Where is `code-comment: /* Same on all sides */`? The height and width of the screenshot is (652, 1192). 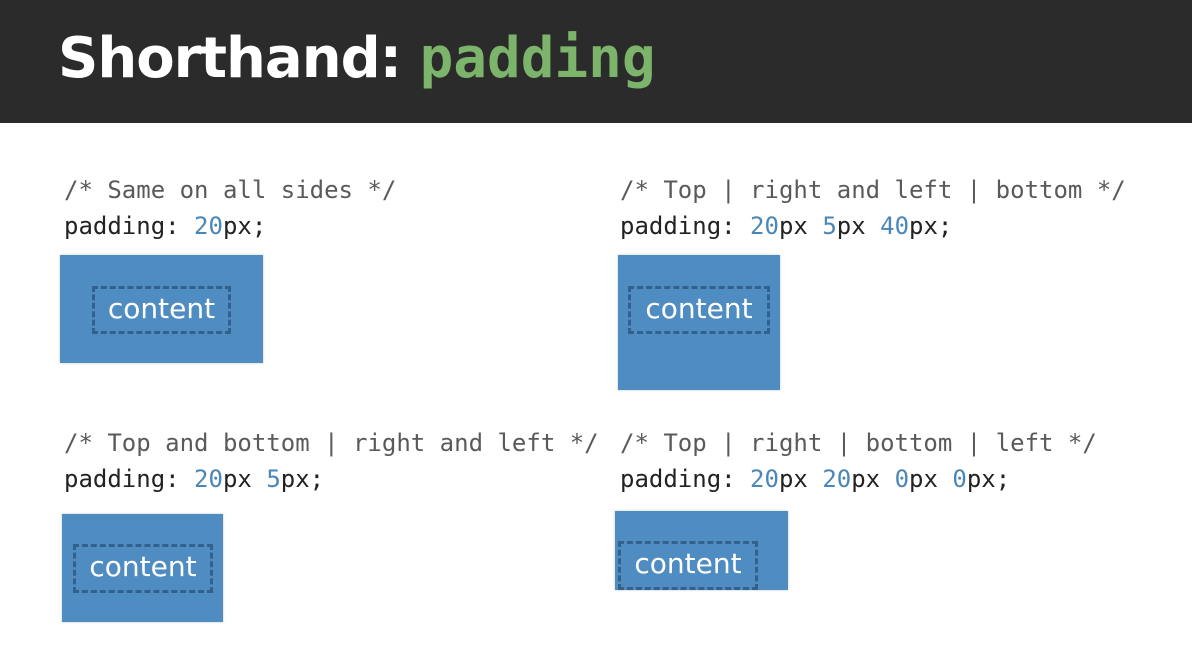 code-comment: /* Same on all sides */ is located at coordinates (230, 190).